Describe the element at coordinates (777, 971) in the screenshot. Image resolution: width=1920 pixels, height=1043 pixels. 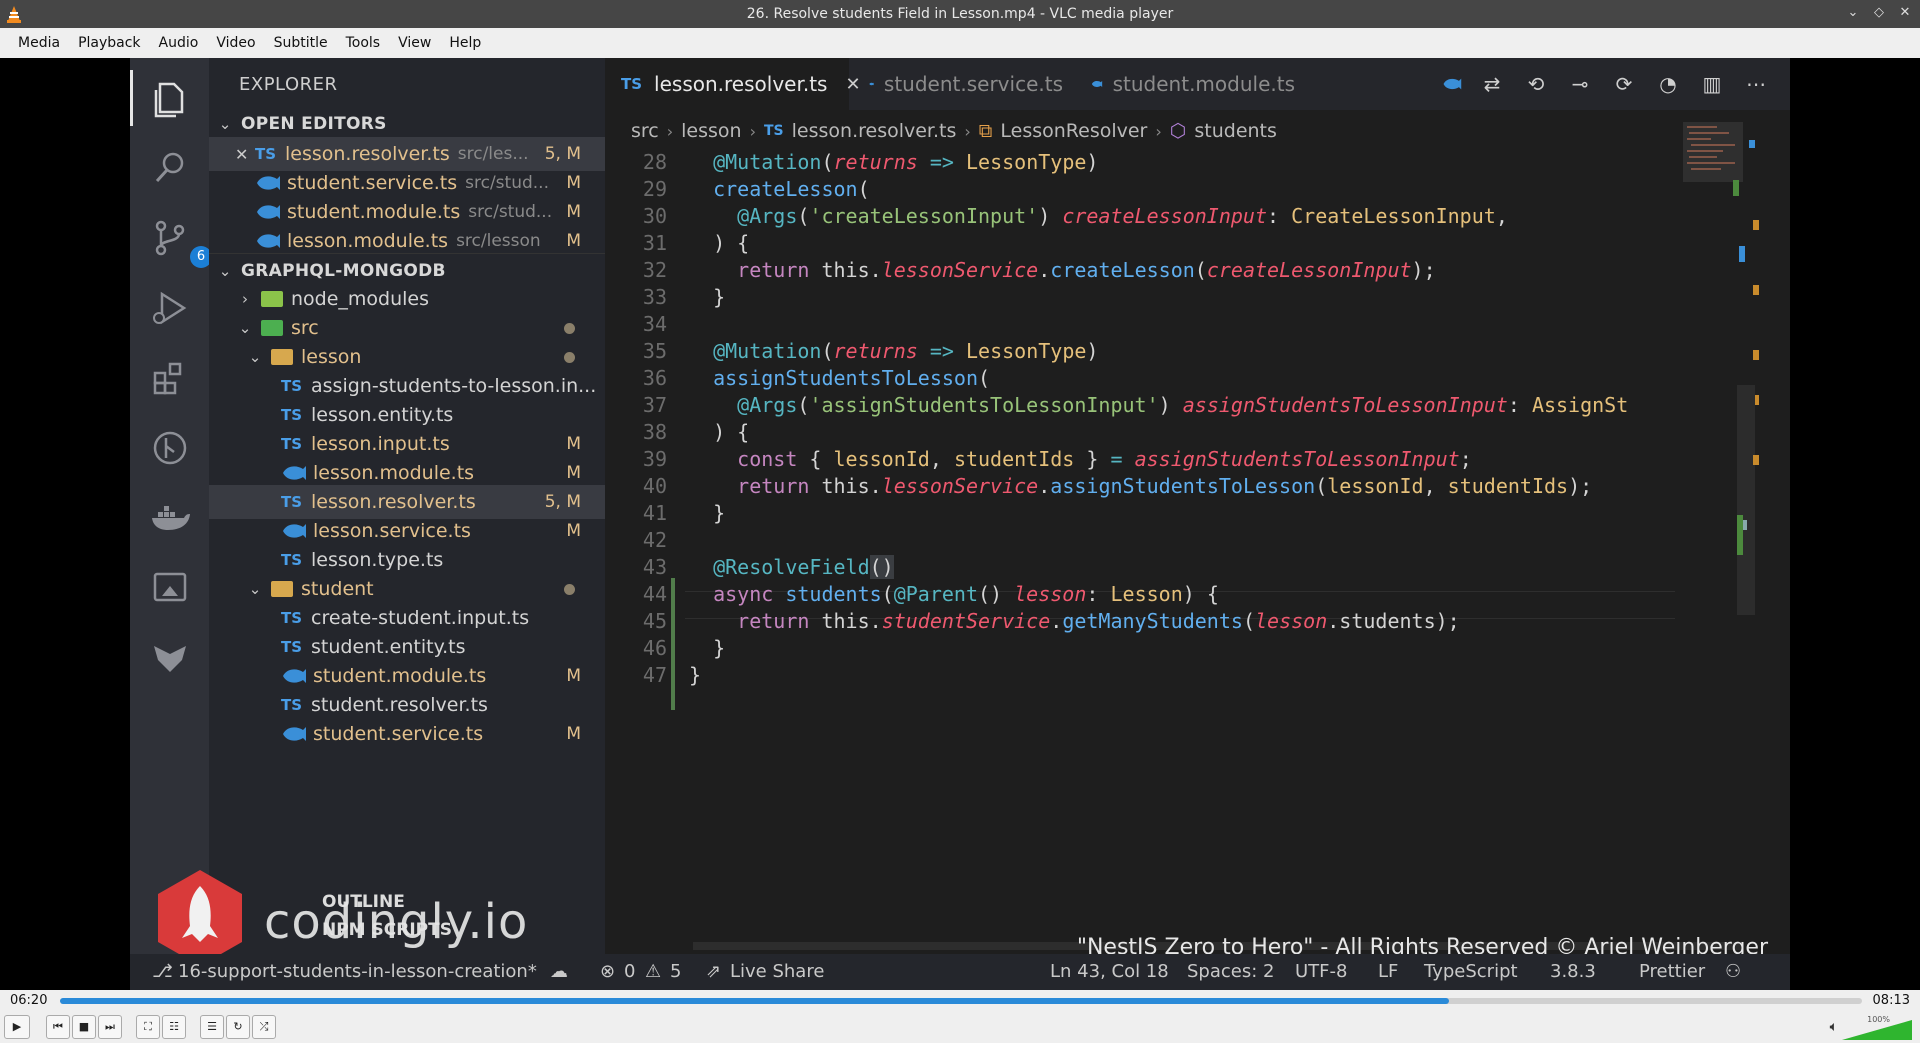
I see `live-share: Live Share` at that location.